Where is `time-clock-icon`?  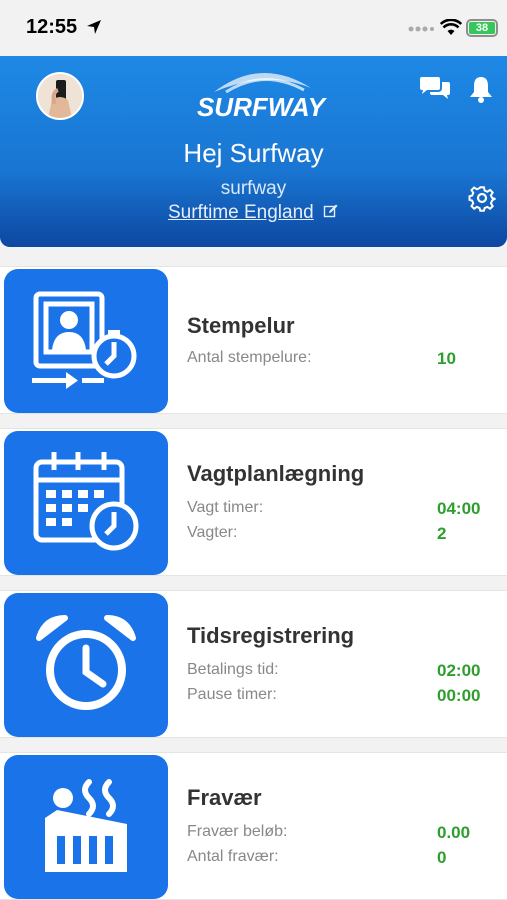
time-clock-icon is located at coordinates (84, 340).